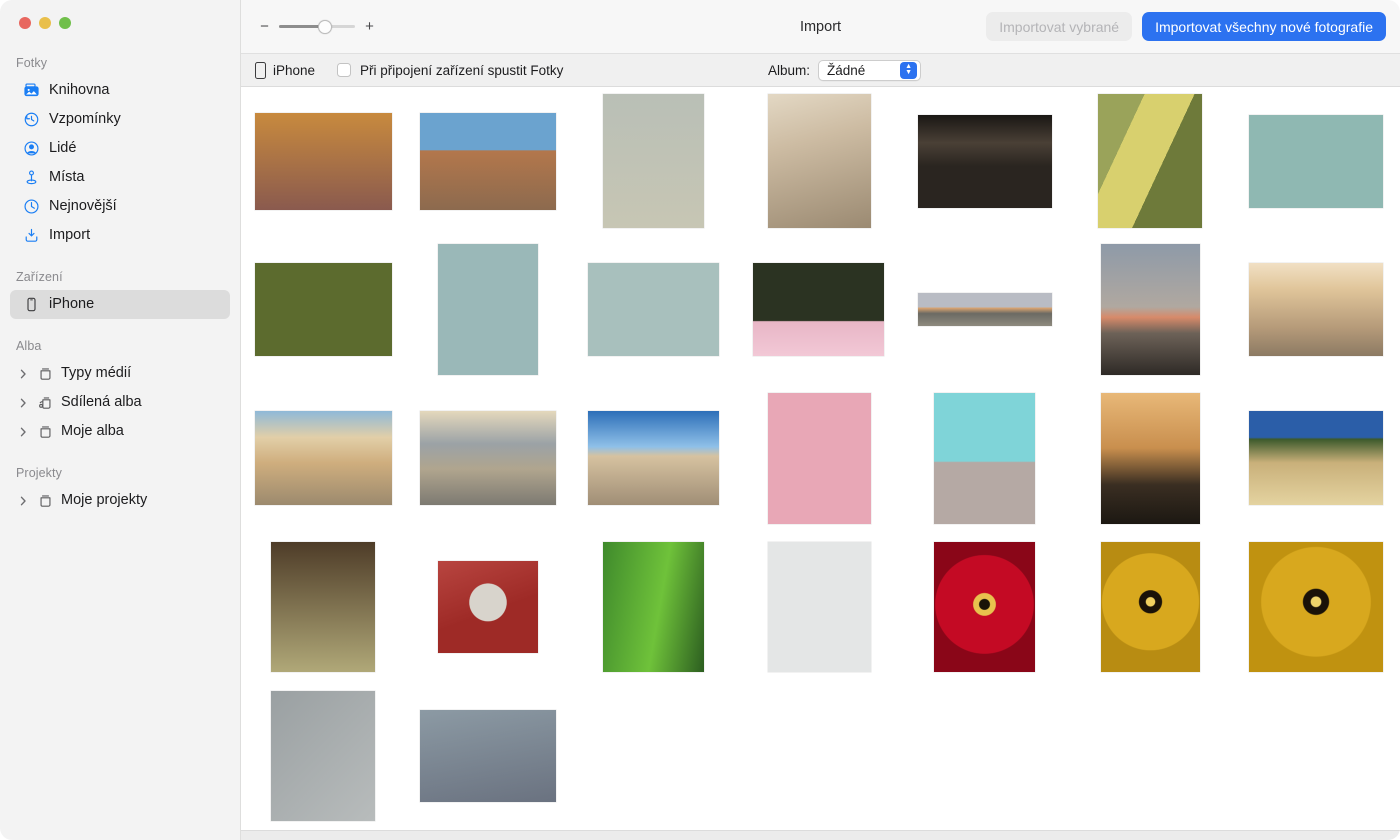 The height and width of the screenshot is (840, 1400). What do you see at coordinates (120, 148) in the screenshot?
I see `sidebar-item-lidé: Lidé` at bounding box center [120, 148].